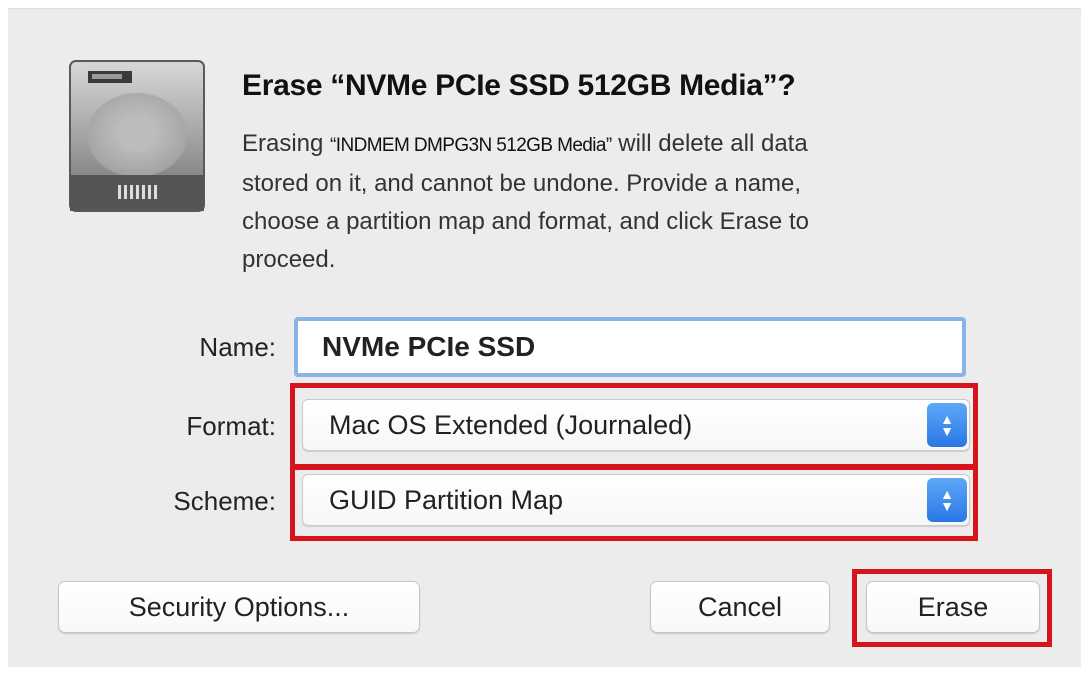 The width and height of the screenshot is (1089, 675). I want to click on message-line1-suffix: will delete all data, so click(709, 143).